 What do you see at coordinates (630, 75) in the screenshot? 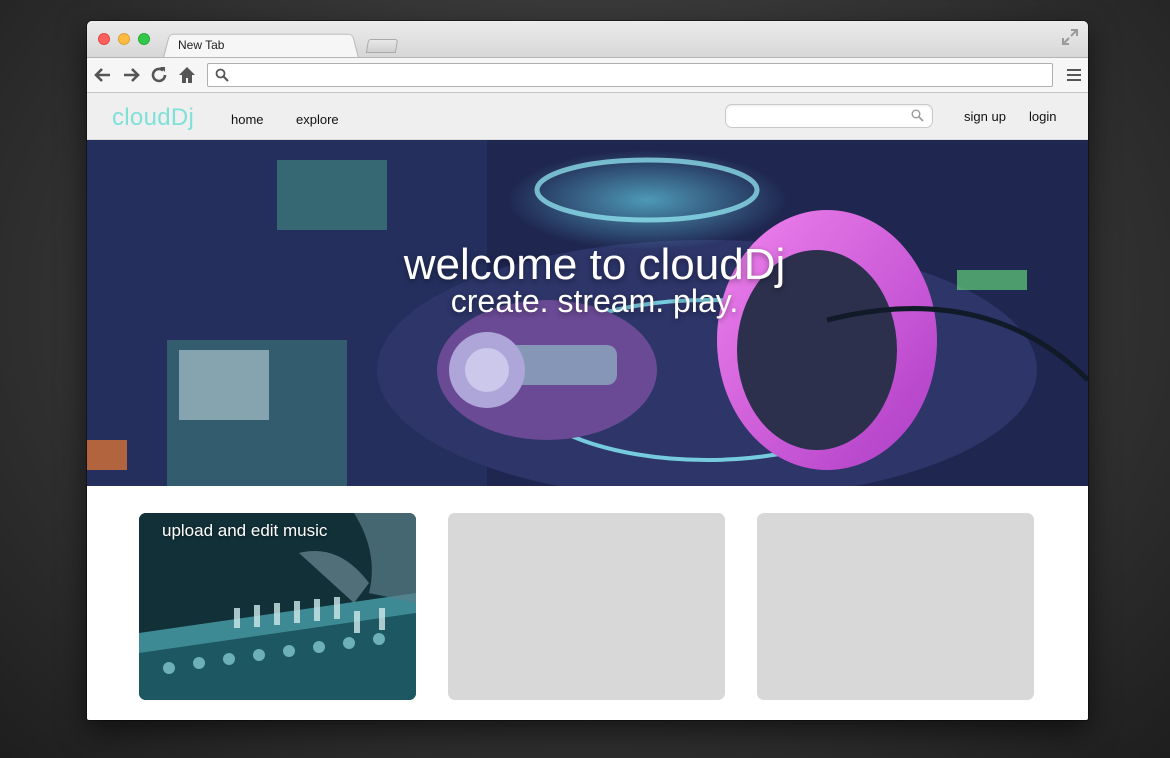
I see `address-bar` at bounding box center [630, 75].